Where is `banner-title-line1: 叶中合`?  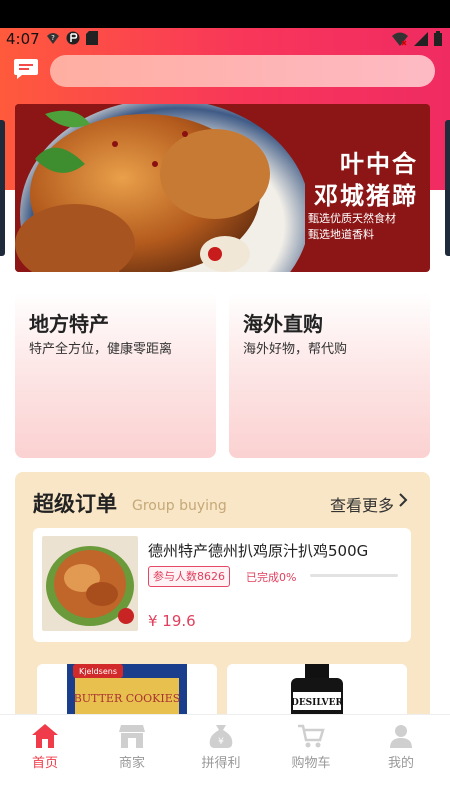
banner-title-line1: 叶中合 is located at coordinates (379, 163).